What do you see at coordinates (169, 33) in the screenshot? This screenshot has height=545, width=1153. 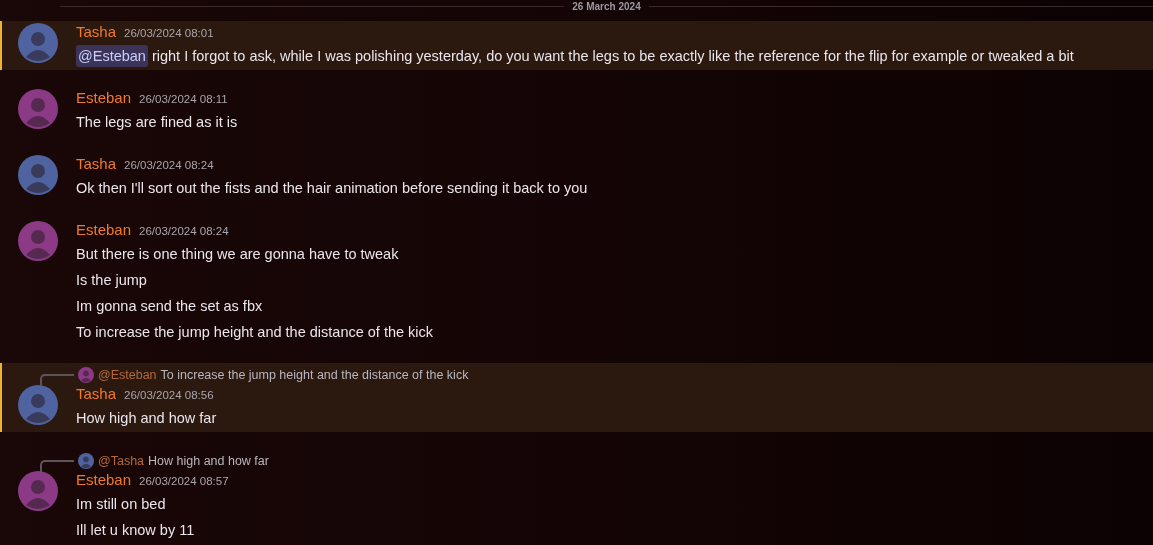 I see `timestamp: 26/03/2024 08:01` at bounding box center [169, 33].